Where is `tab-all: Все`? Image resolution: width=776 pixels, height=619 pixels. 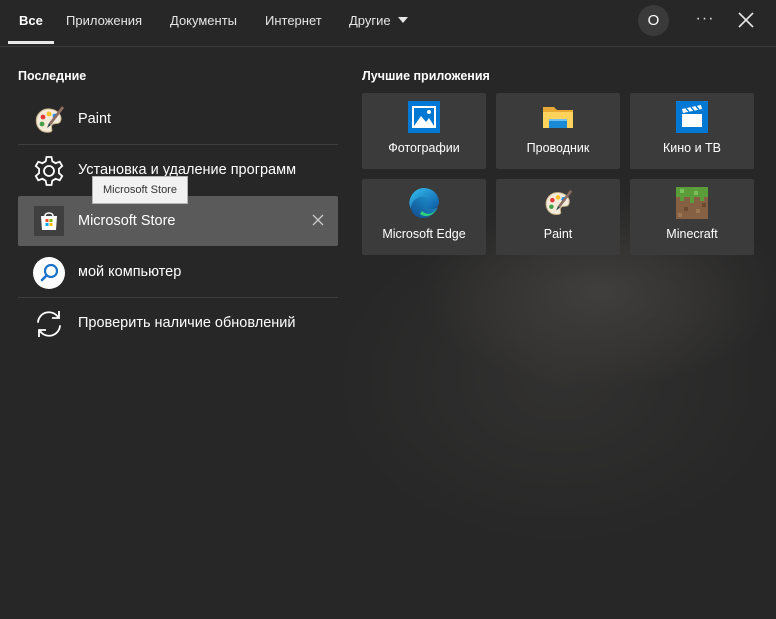 tab-all: Все is located at coordinates (31, 22).